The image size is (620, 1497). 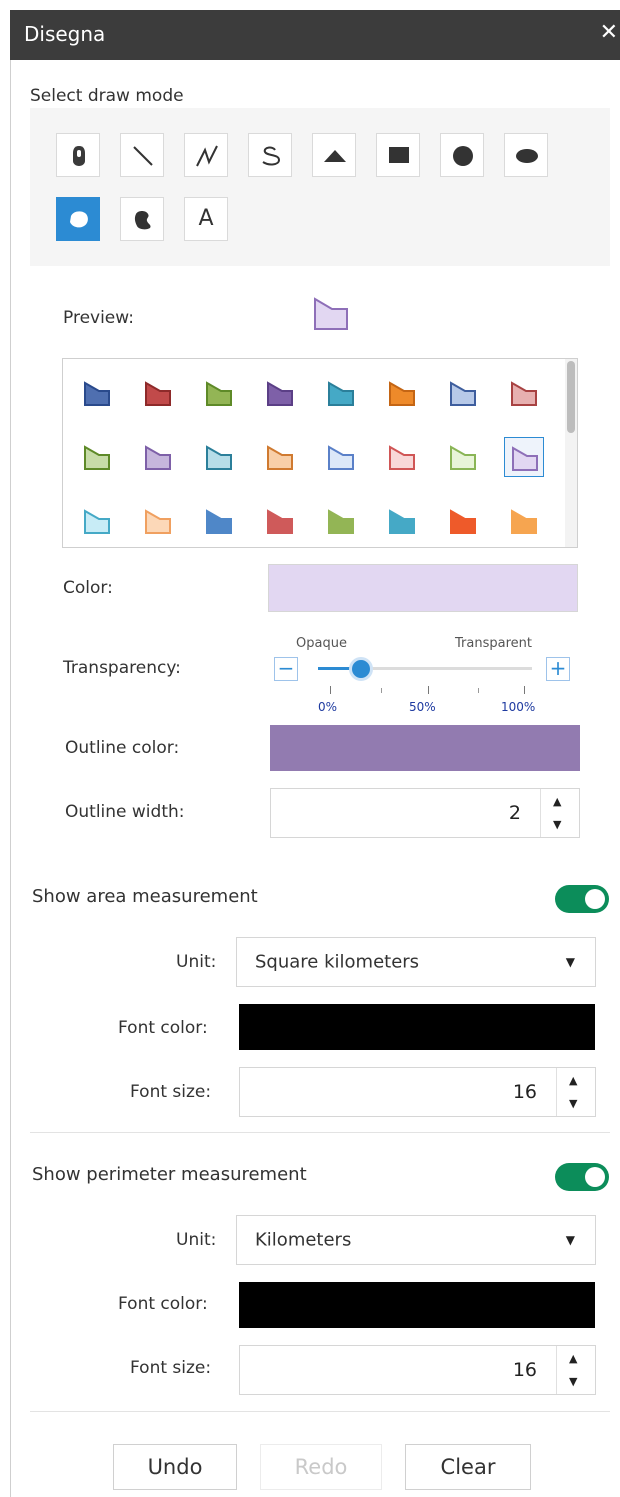 I want to click on tool-polyline, so click(x=206, y=155).